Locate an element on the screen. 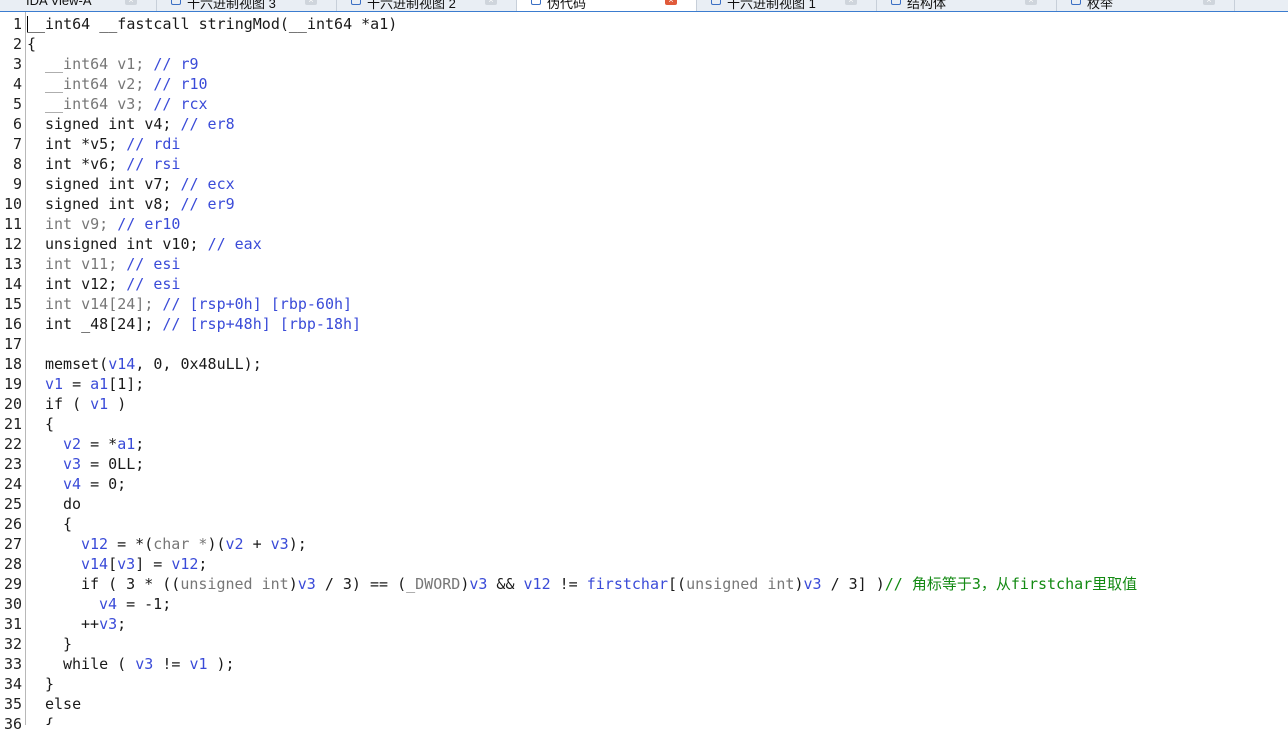 This screenshot has height=734, width=1288. code-line: __int64 v1; // r9 is located at coordinates (122, 64).